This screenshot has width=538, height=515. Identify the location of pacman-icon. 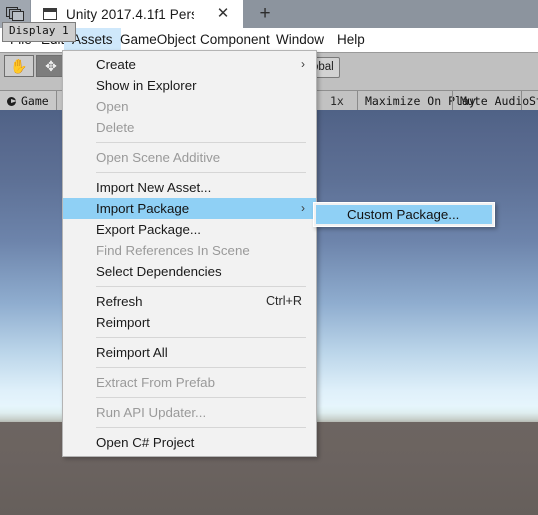
(12, 101).